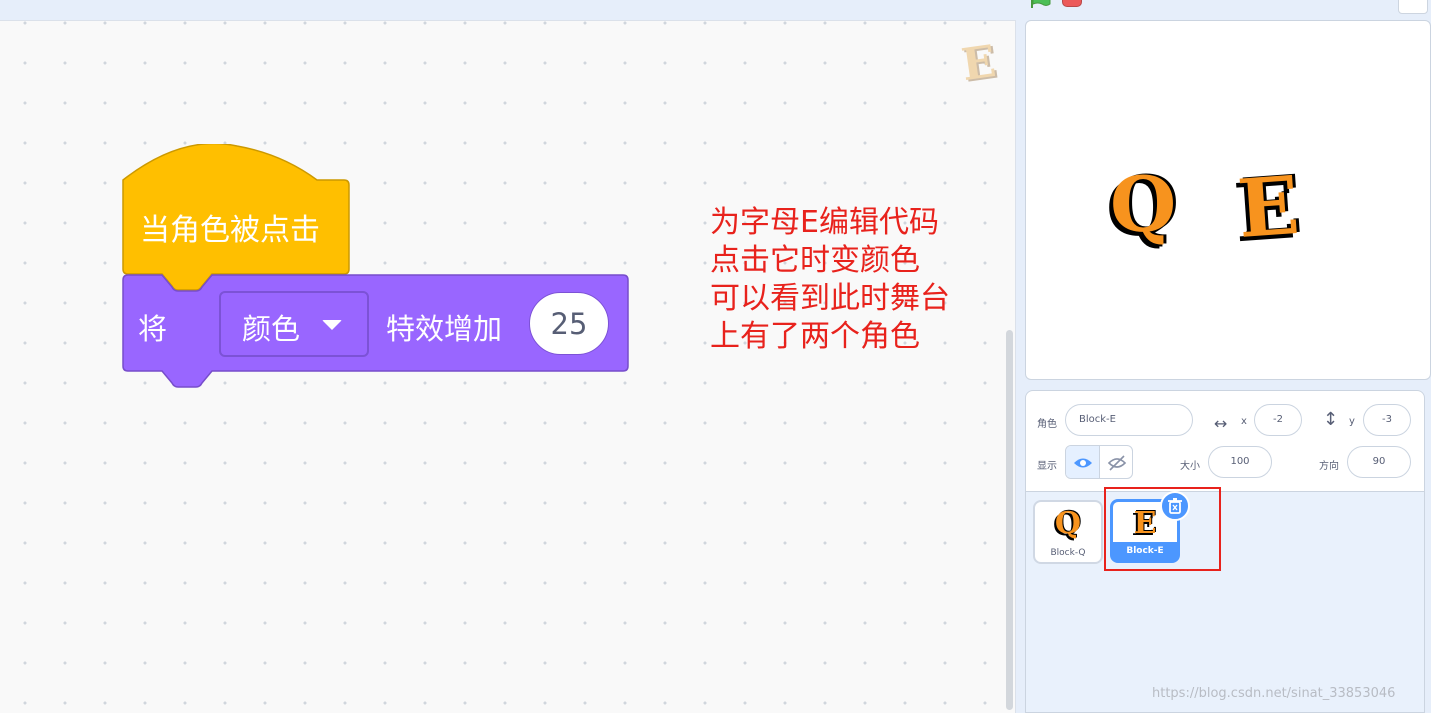 The height and width of the screenshot is (713, 1431). I want to click on stage, so click(1228, 200).